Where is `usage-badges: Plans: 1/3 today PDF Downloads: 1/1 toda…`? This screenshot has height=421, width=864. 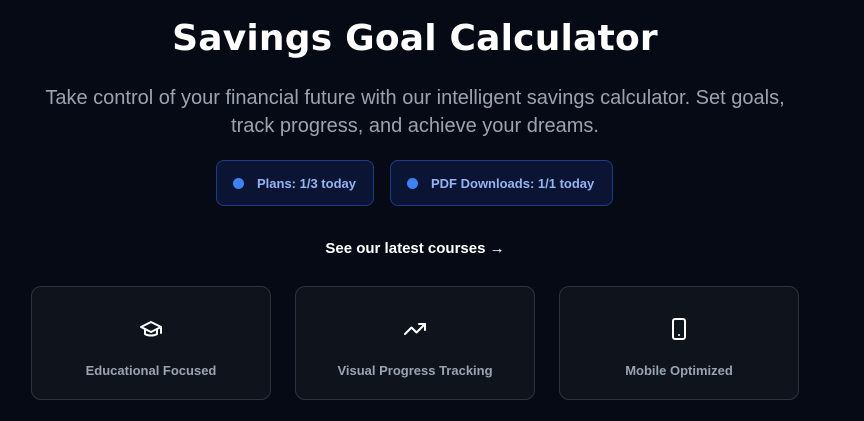 usage-badges: Plans: 1/3 today PDF Downloads: 1/1 toda… is located at coordinates (414, 183).